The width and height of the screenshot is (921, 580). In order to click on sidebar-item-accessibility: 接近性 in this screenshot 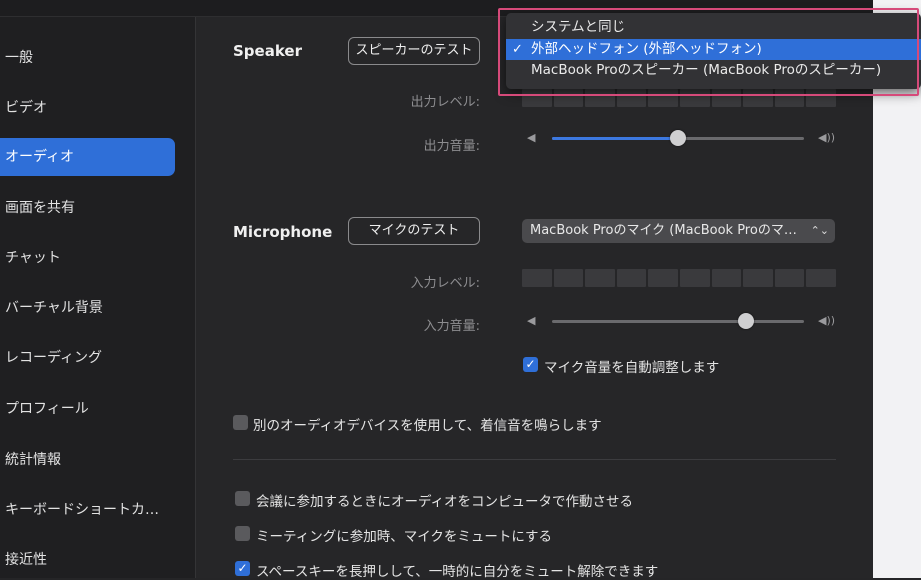, I will do `click(87, 560)`.